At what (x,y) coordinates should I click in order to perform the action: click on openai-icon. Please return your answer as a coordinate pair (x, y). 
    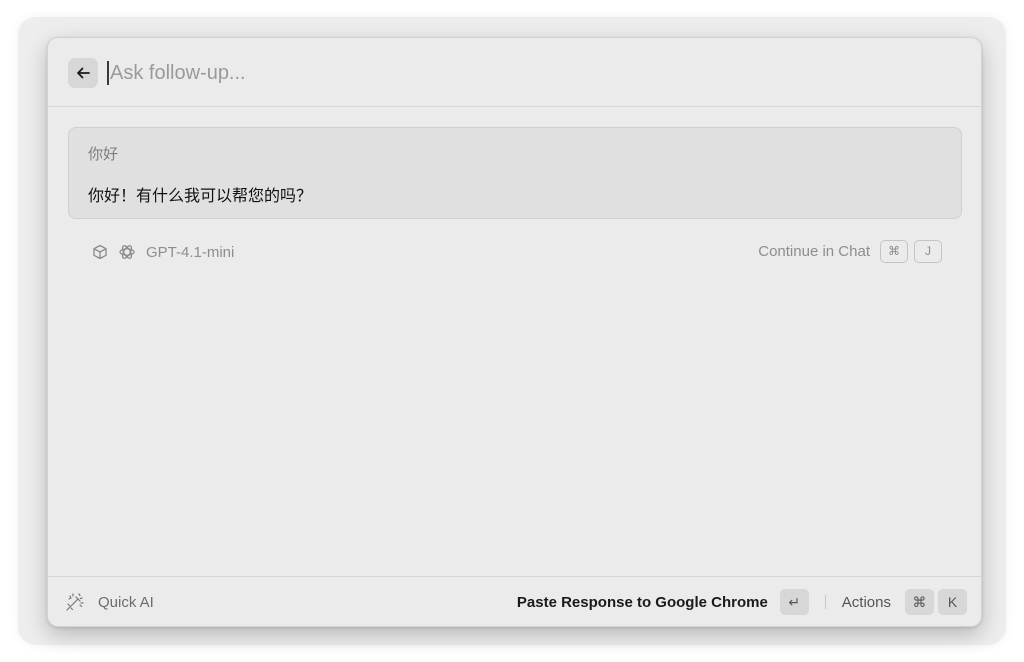
    Looking at the image, I should click on (127, 252).